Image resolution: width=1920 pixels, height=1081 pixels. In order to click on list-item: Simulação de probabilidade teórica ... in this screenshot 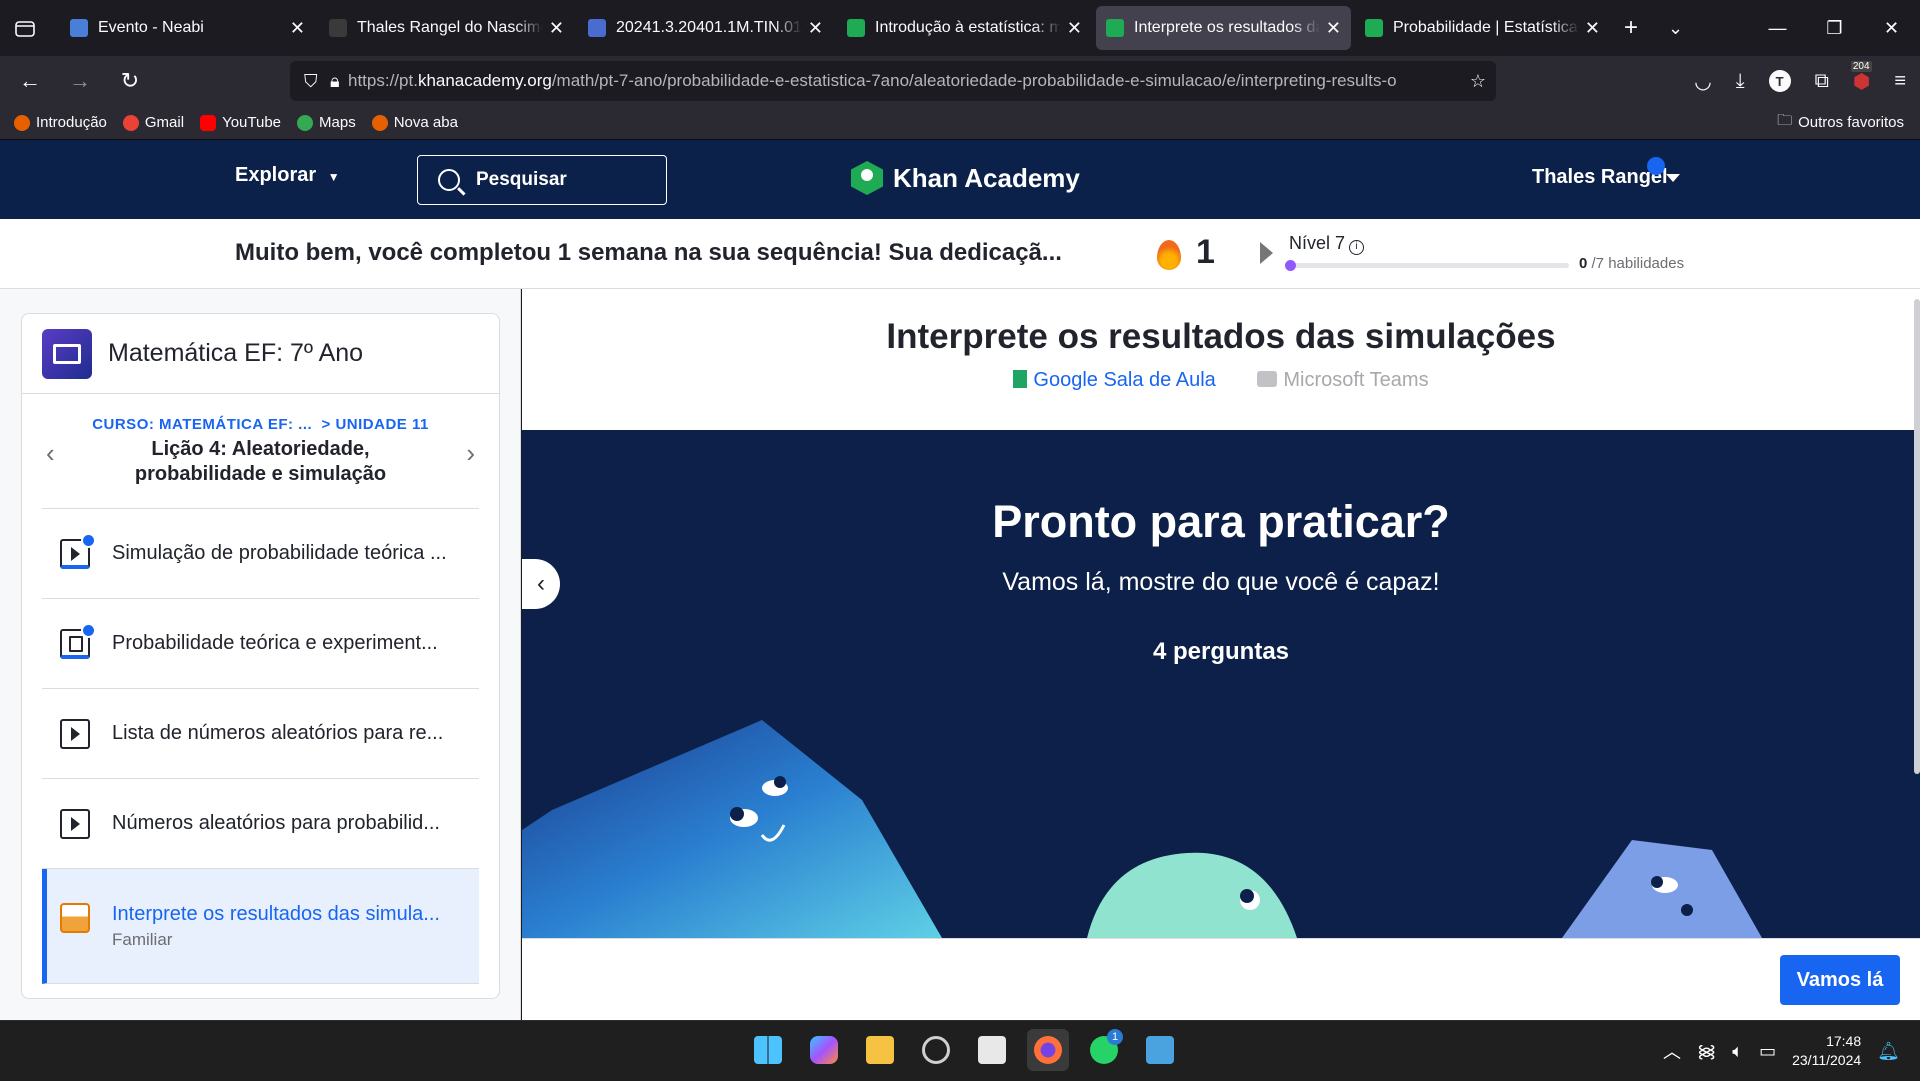, I will do `click(260, 554)`.